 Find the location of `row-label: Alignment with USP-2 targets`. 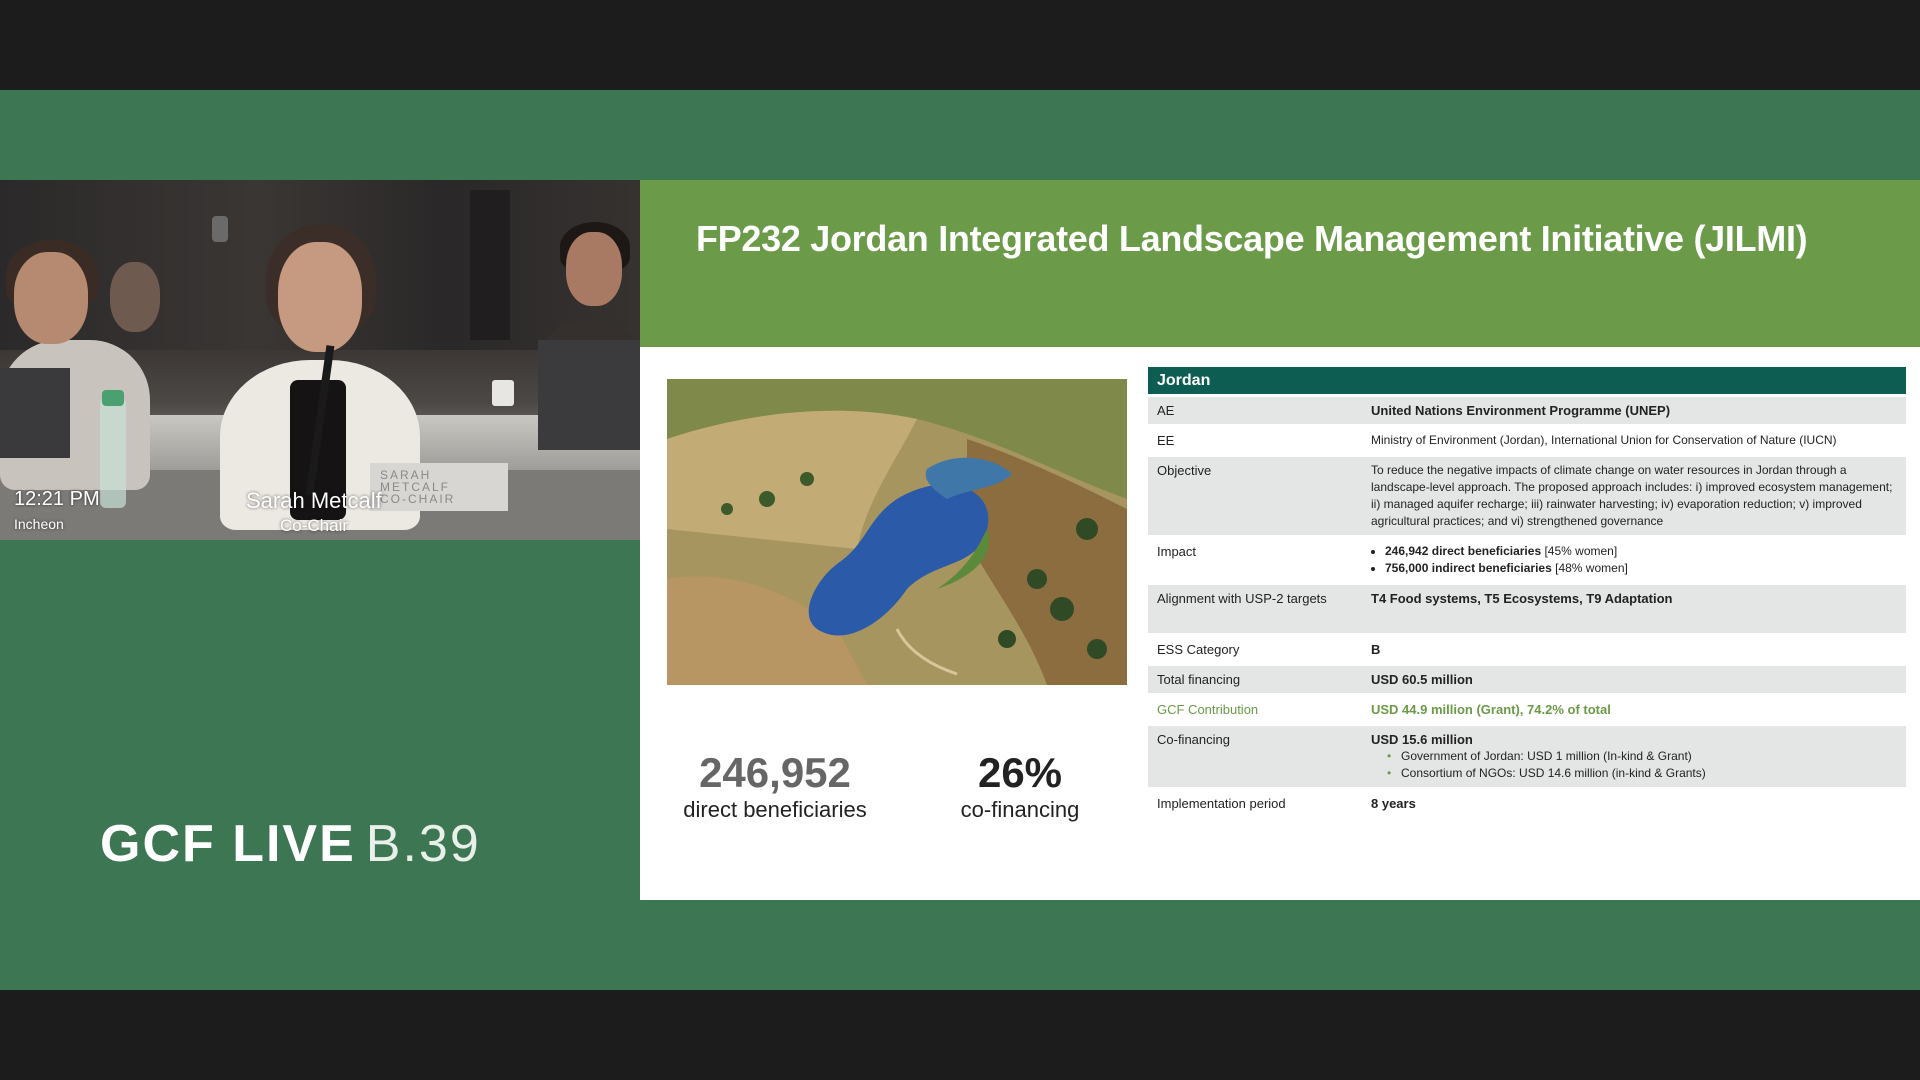

row-label: Alignment with USP-2 targets is located at coordinates (1255, 609).